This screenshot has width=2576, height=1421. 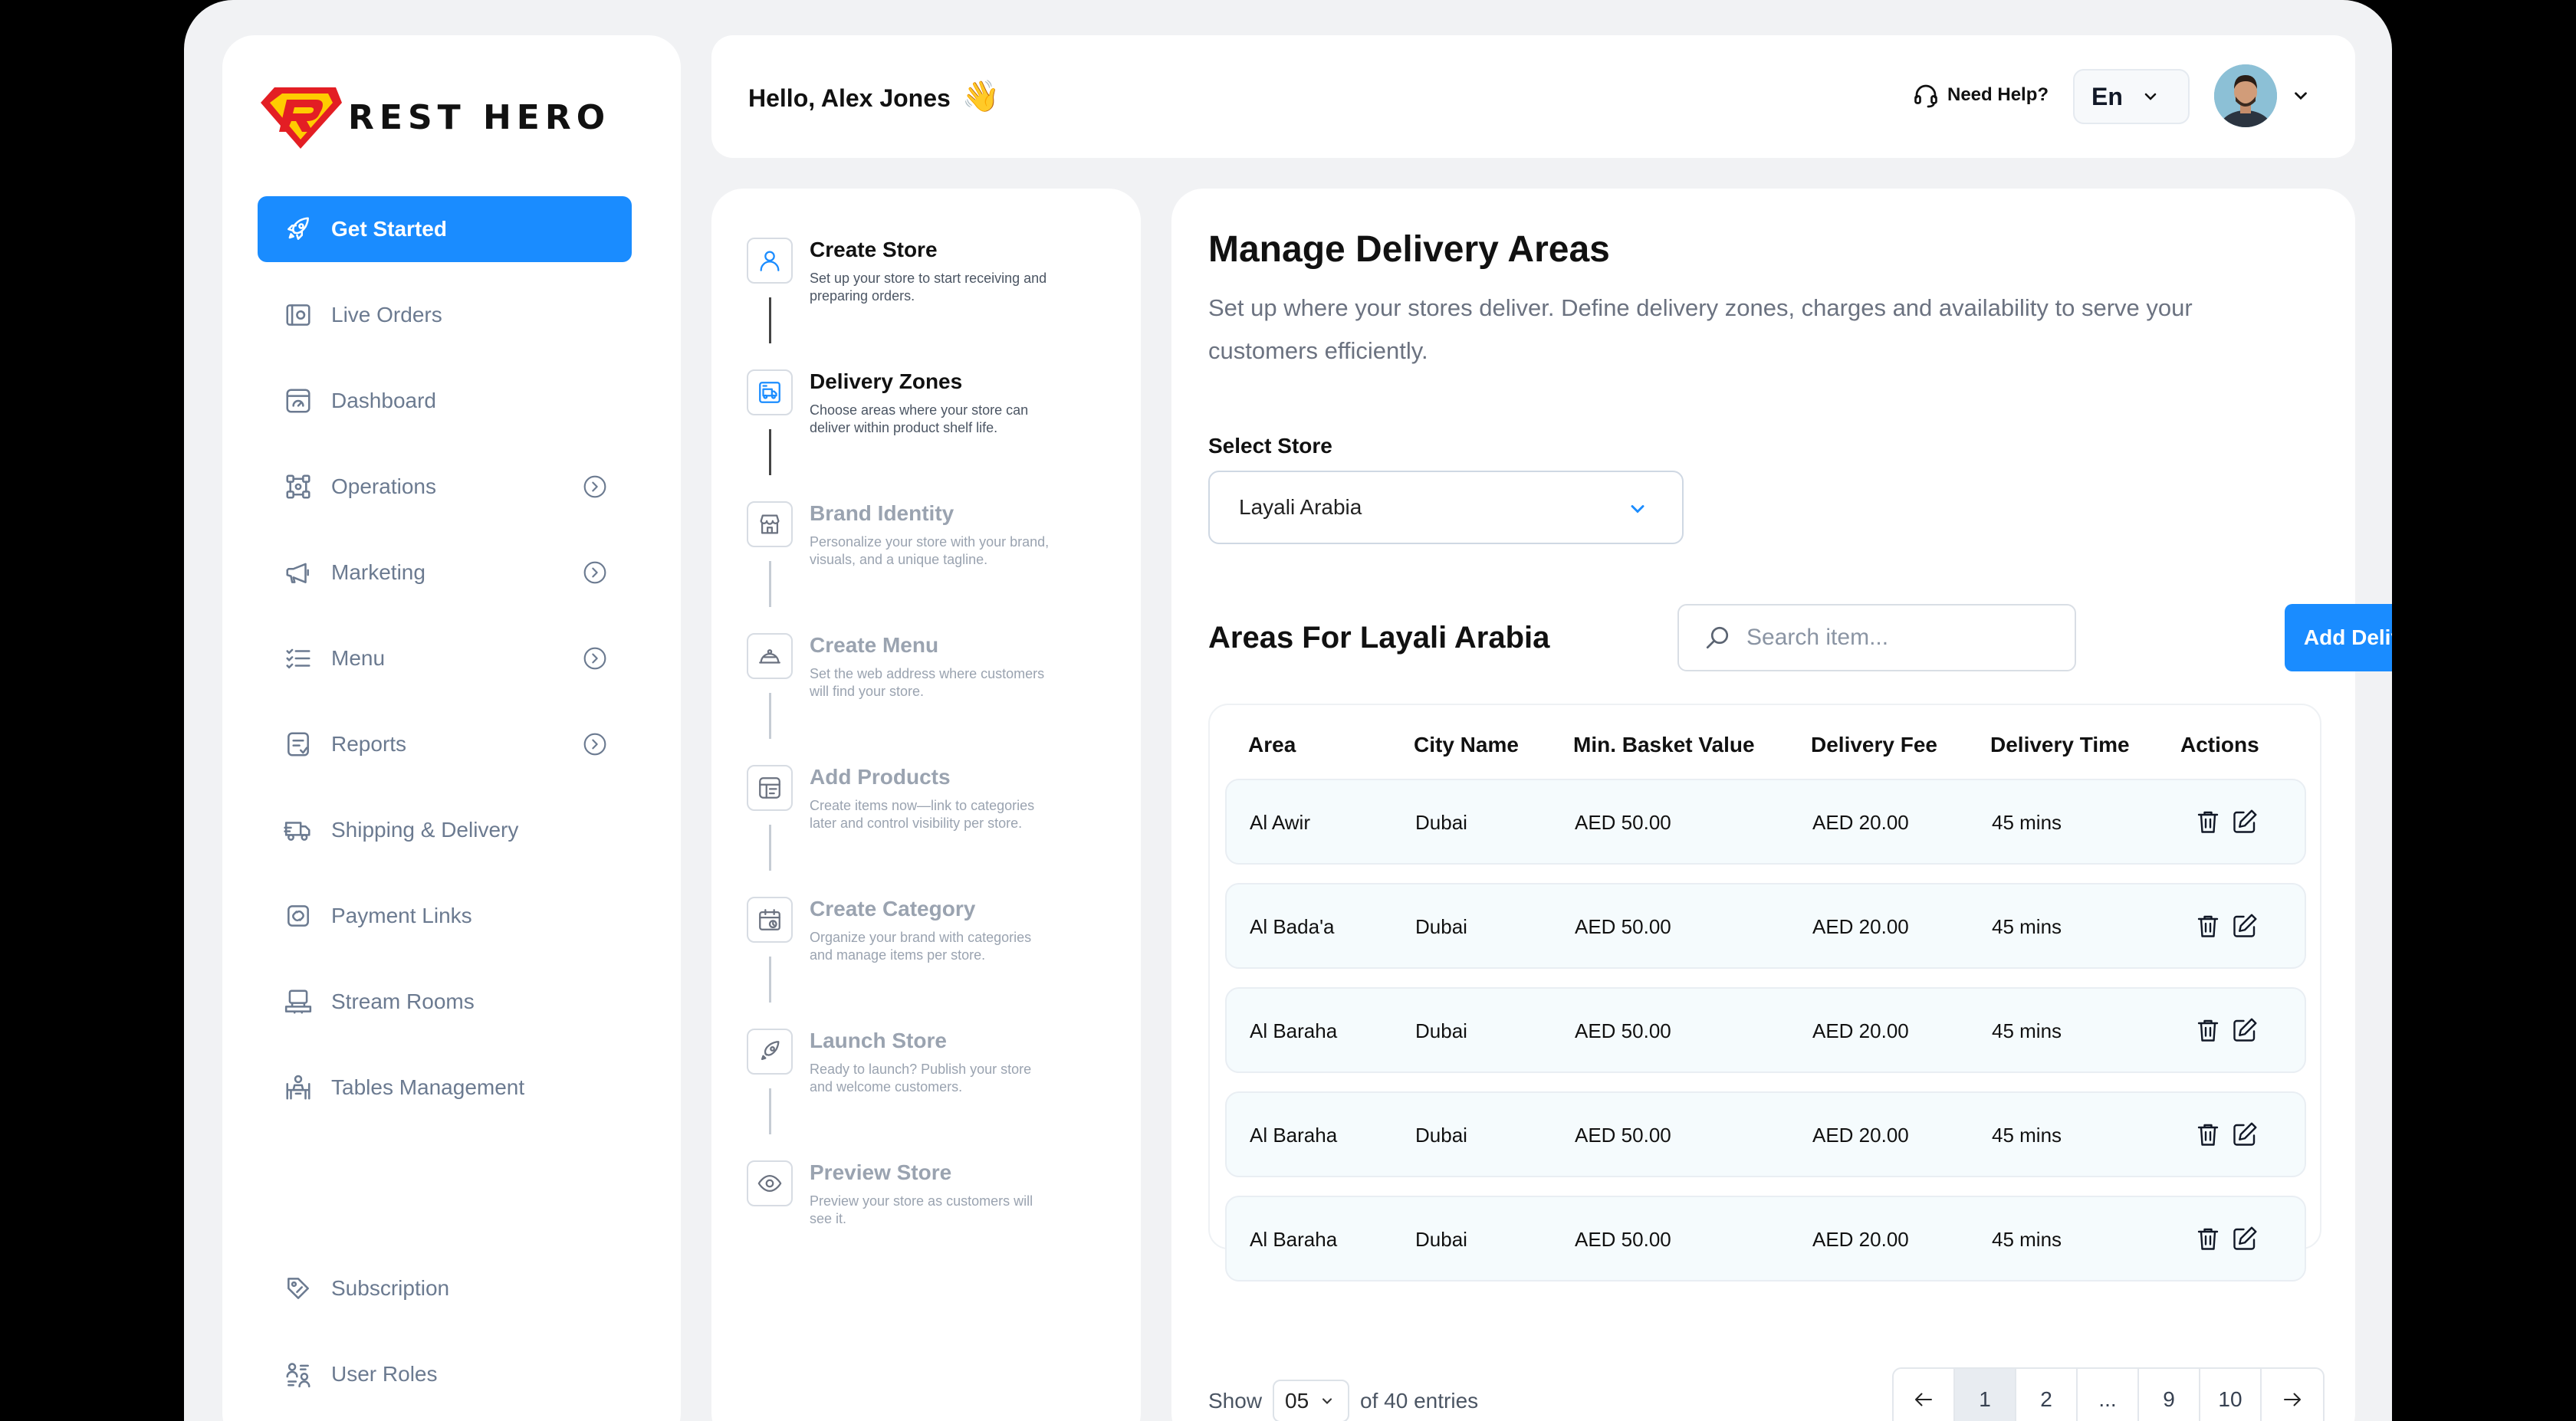 I want to click on chevron-down-icon, so click(x=1327, y=1401).